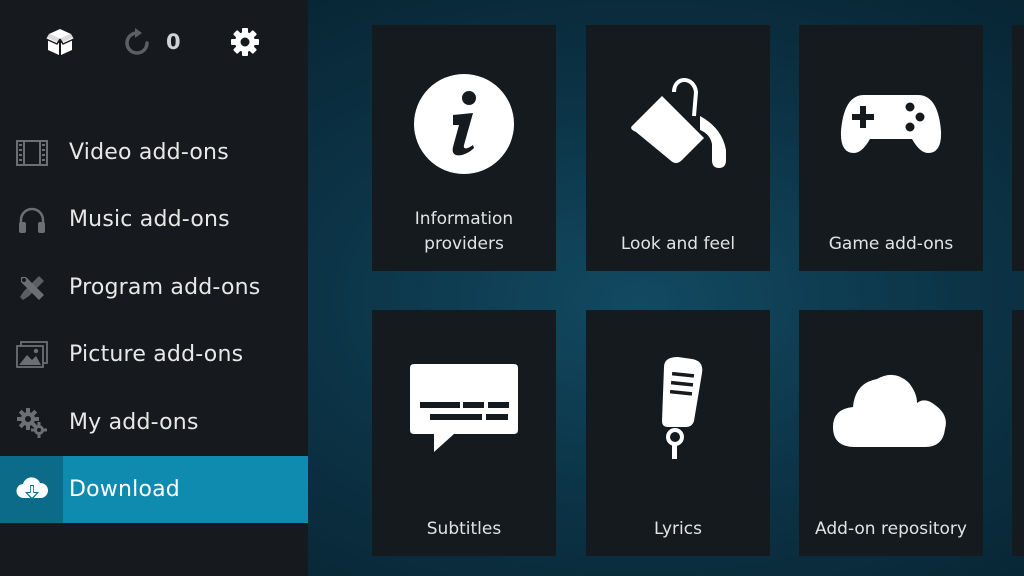 Image resolution: width=1024 pixels, height=576 pixels. What do you see at coordinates (165, 287) in the screenshot?
I see `sidebar-item-label: Program add-ons` at bounding box center [165, 287].